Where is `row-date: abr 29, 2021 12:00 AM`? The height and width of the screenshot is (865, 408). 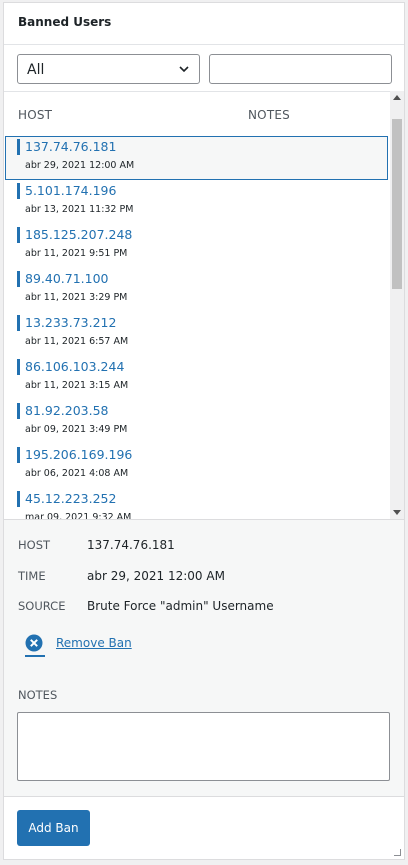 row-date: abr 29, 2021 12:00 AM is located at coordinates (80, 165).